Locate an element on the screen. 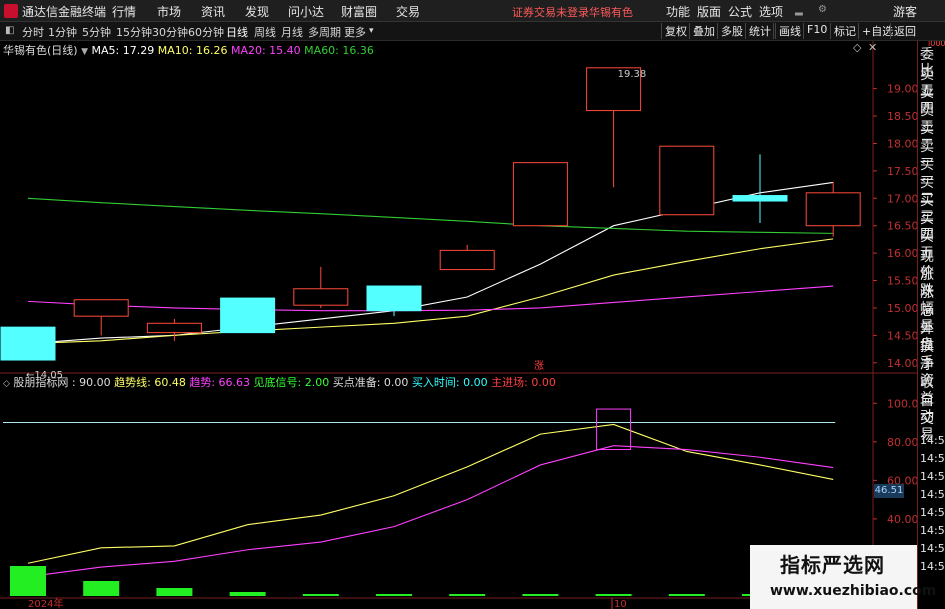  day-label: 10 is located at coordinates (620, 604).